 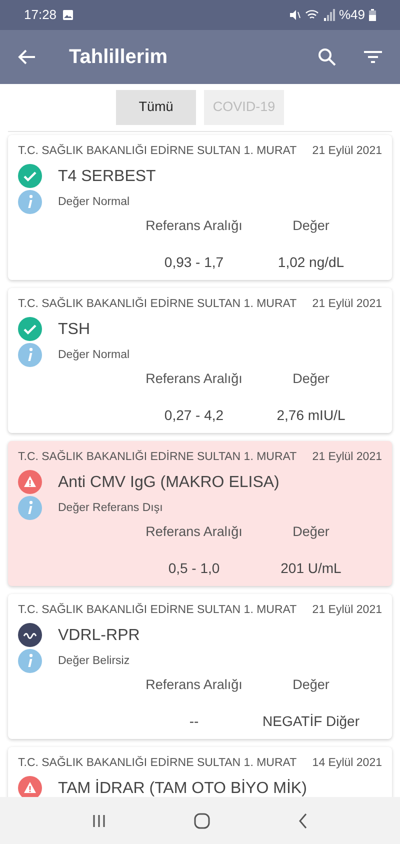 What do you see at coordinates (311, 415) in the screenshot?
I see `result-value: 2,76 mIU/L` at bounding box center [311, 415].